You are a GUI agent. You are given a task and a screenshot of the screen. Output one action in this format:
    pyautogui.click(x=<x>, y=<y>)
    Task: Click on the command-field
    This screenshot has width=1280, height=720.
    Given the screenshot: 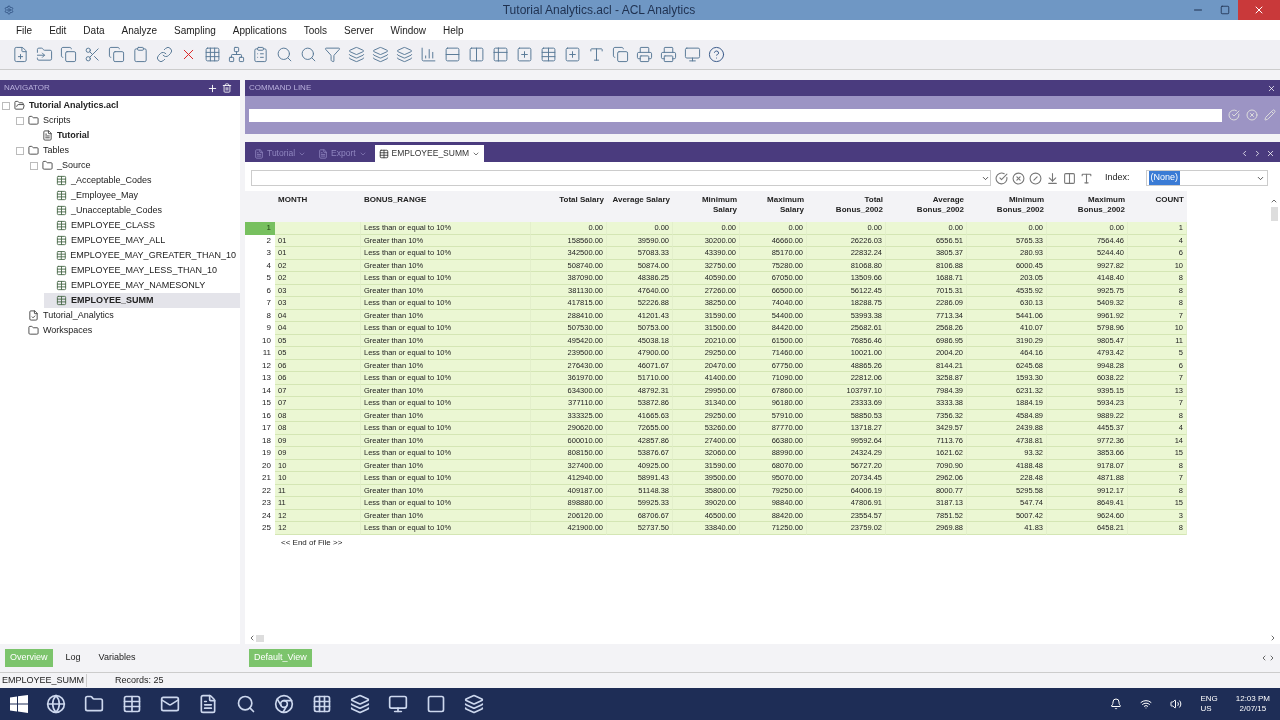 What is the action you would take?
    pyautogui.click(x=735, y=115)
    